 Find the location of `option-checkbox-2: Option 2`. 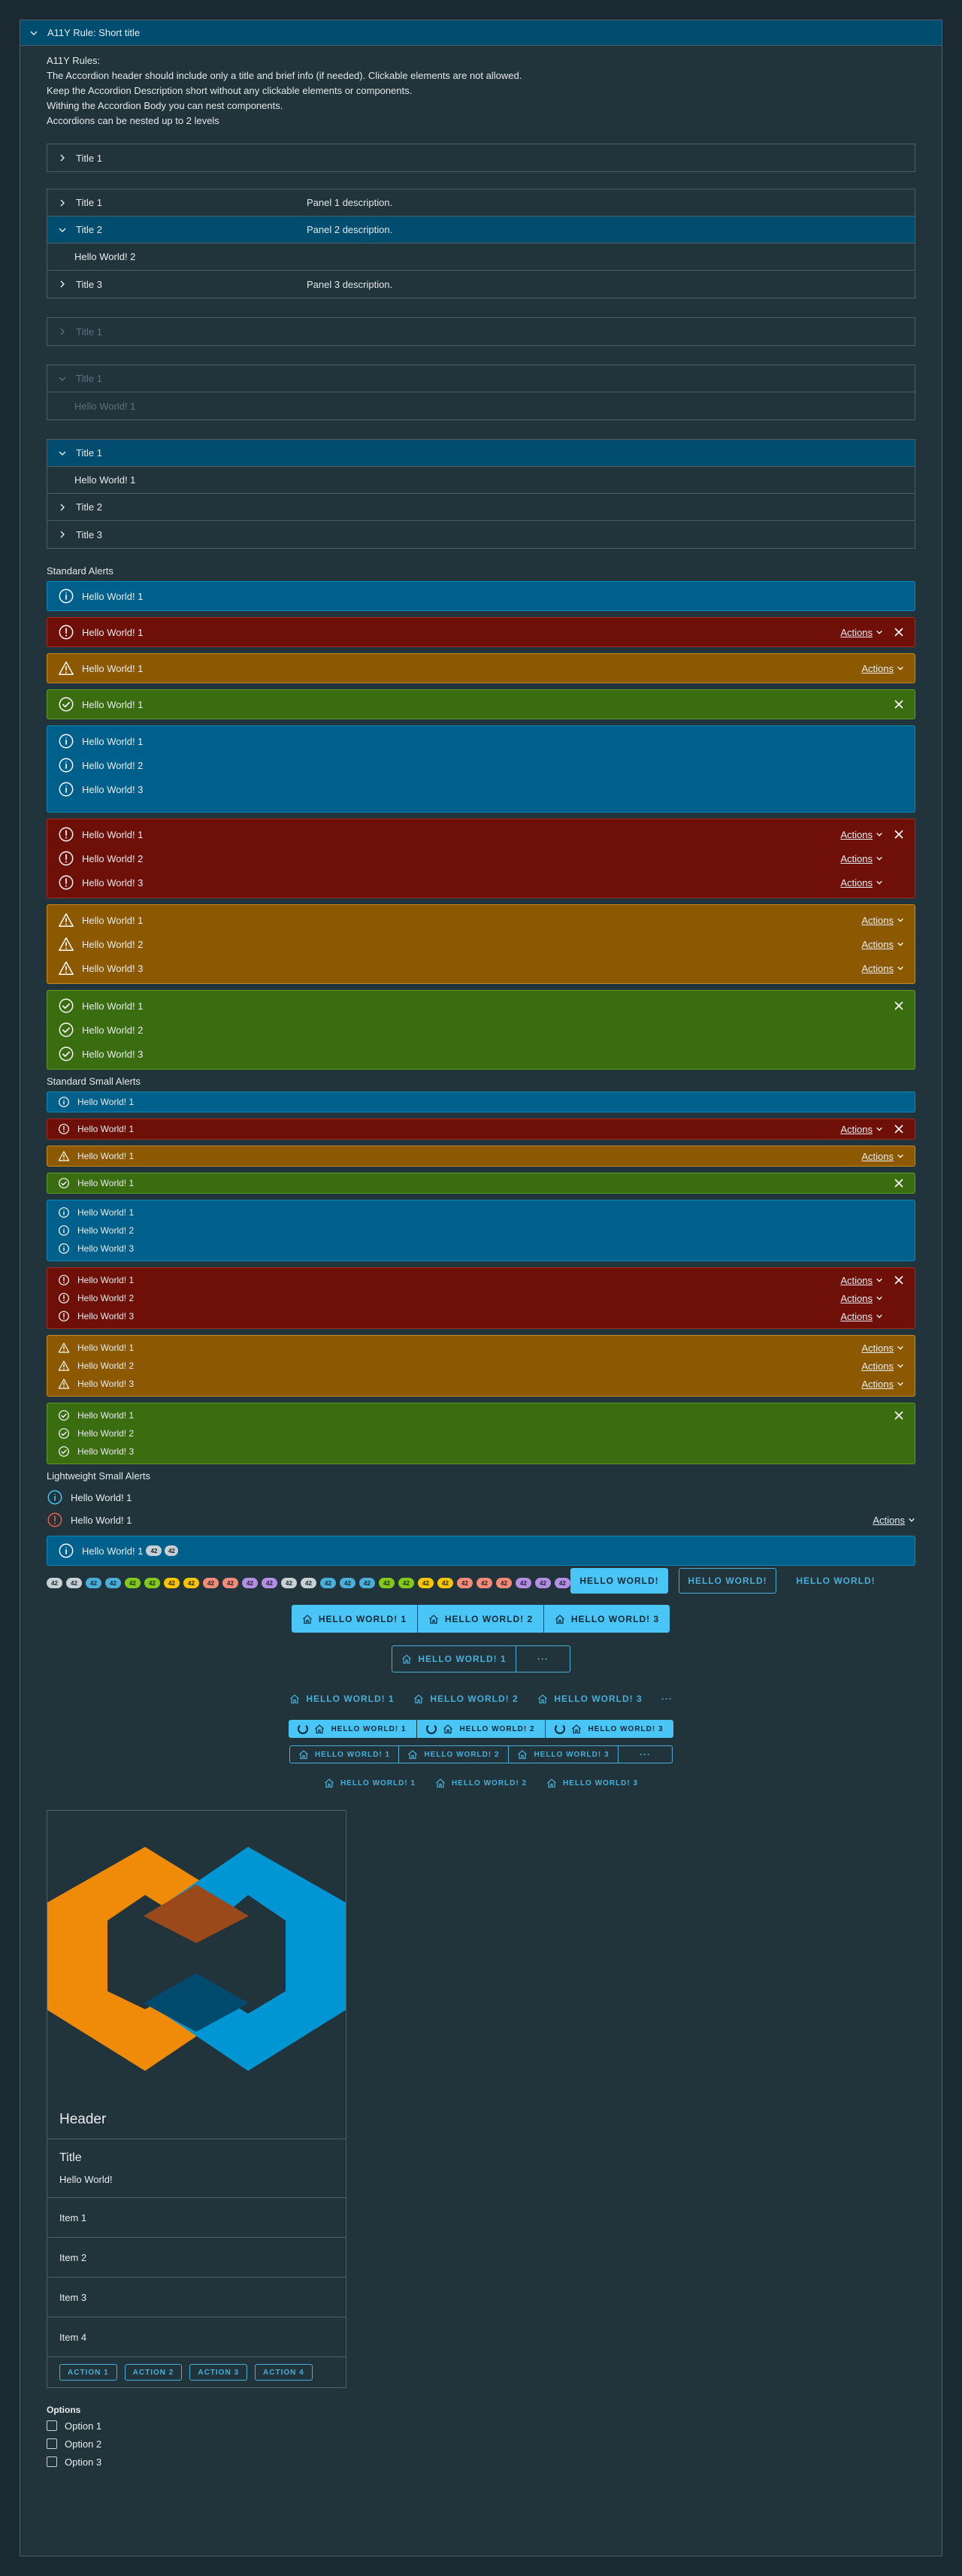

option-checkbox-2: Option 2 is located at coordinates (481, 2444).